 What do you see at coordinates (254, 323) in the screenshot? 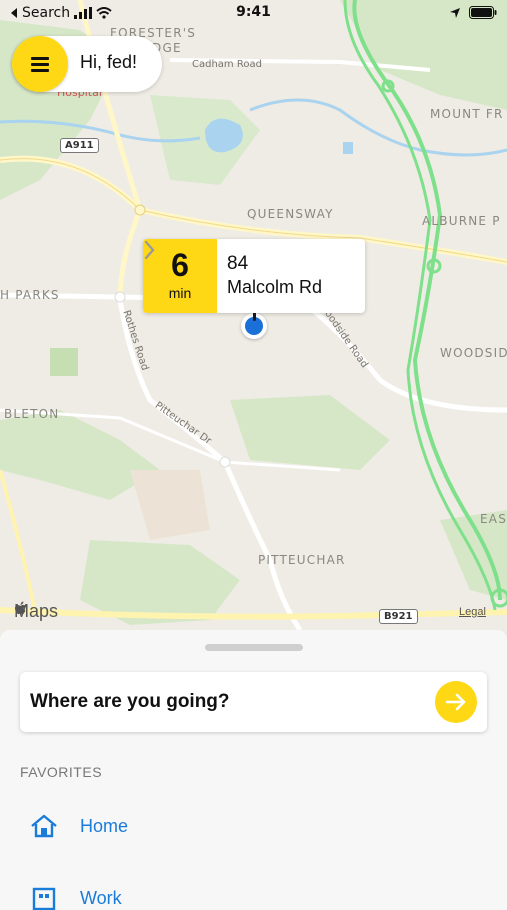
I see `current-location-pin` at bounding box center [254, 323].